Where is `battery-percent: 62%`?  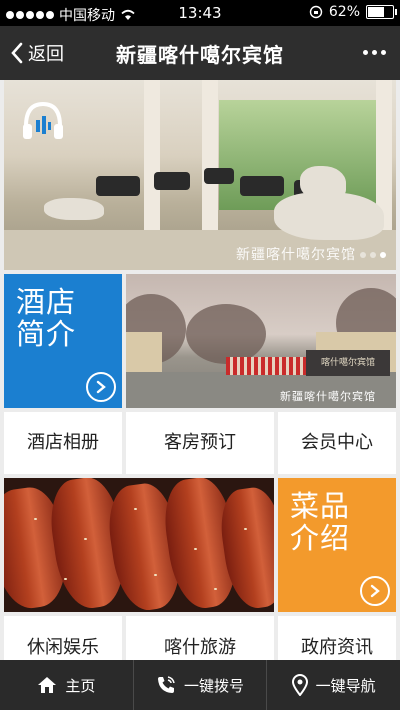
battery-percent: 62% is located at coordinates (344, 12).